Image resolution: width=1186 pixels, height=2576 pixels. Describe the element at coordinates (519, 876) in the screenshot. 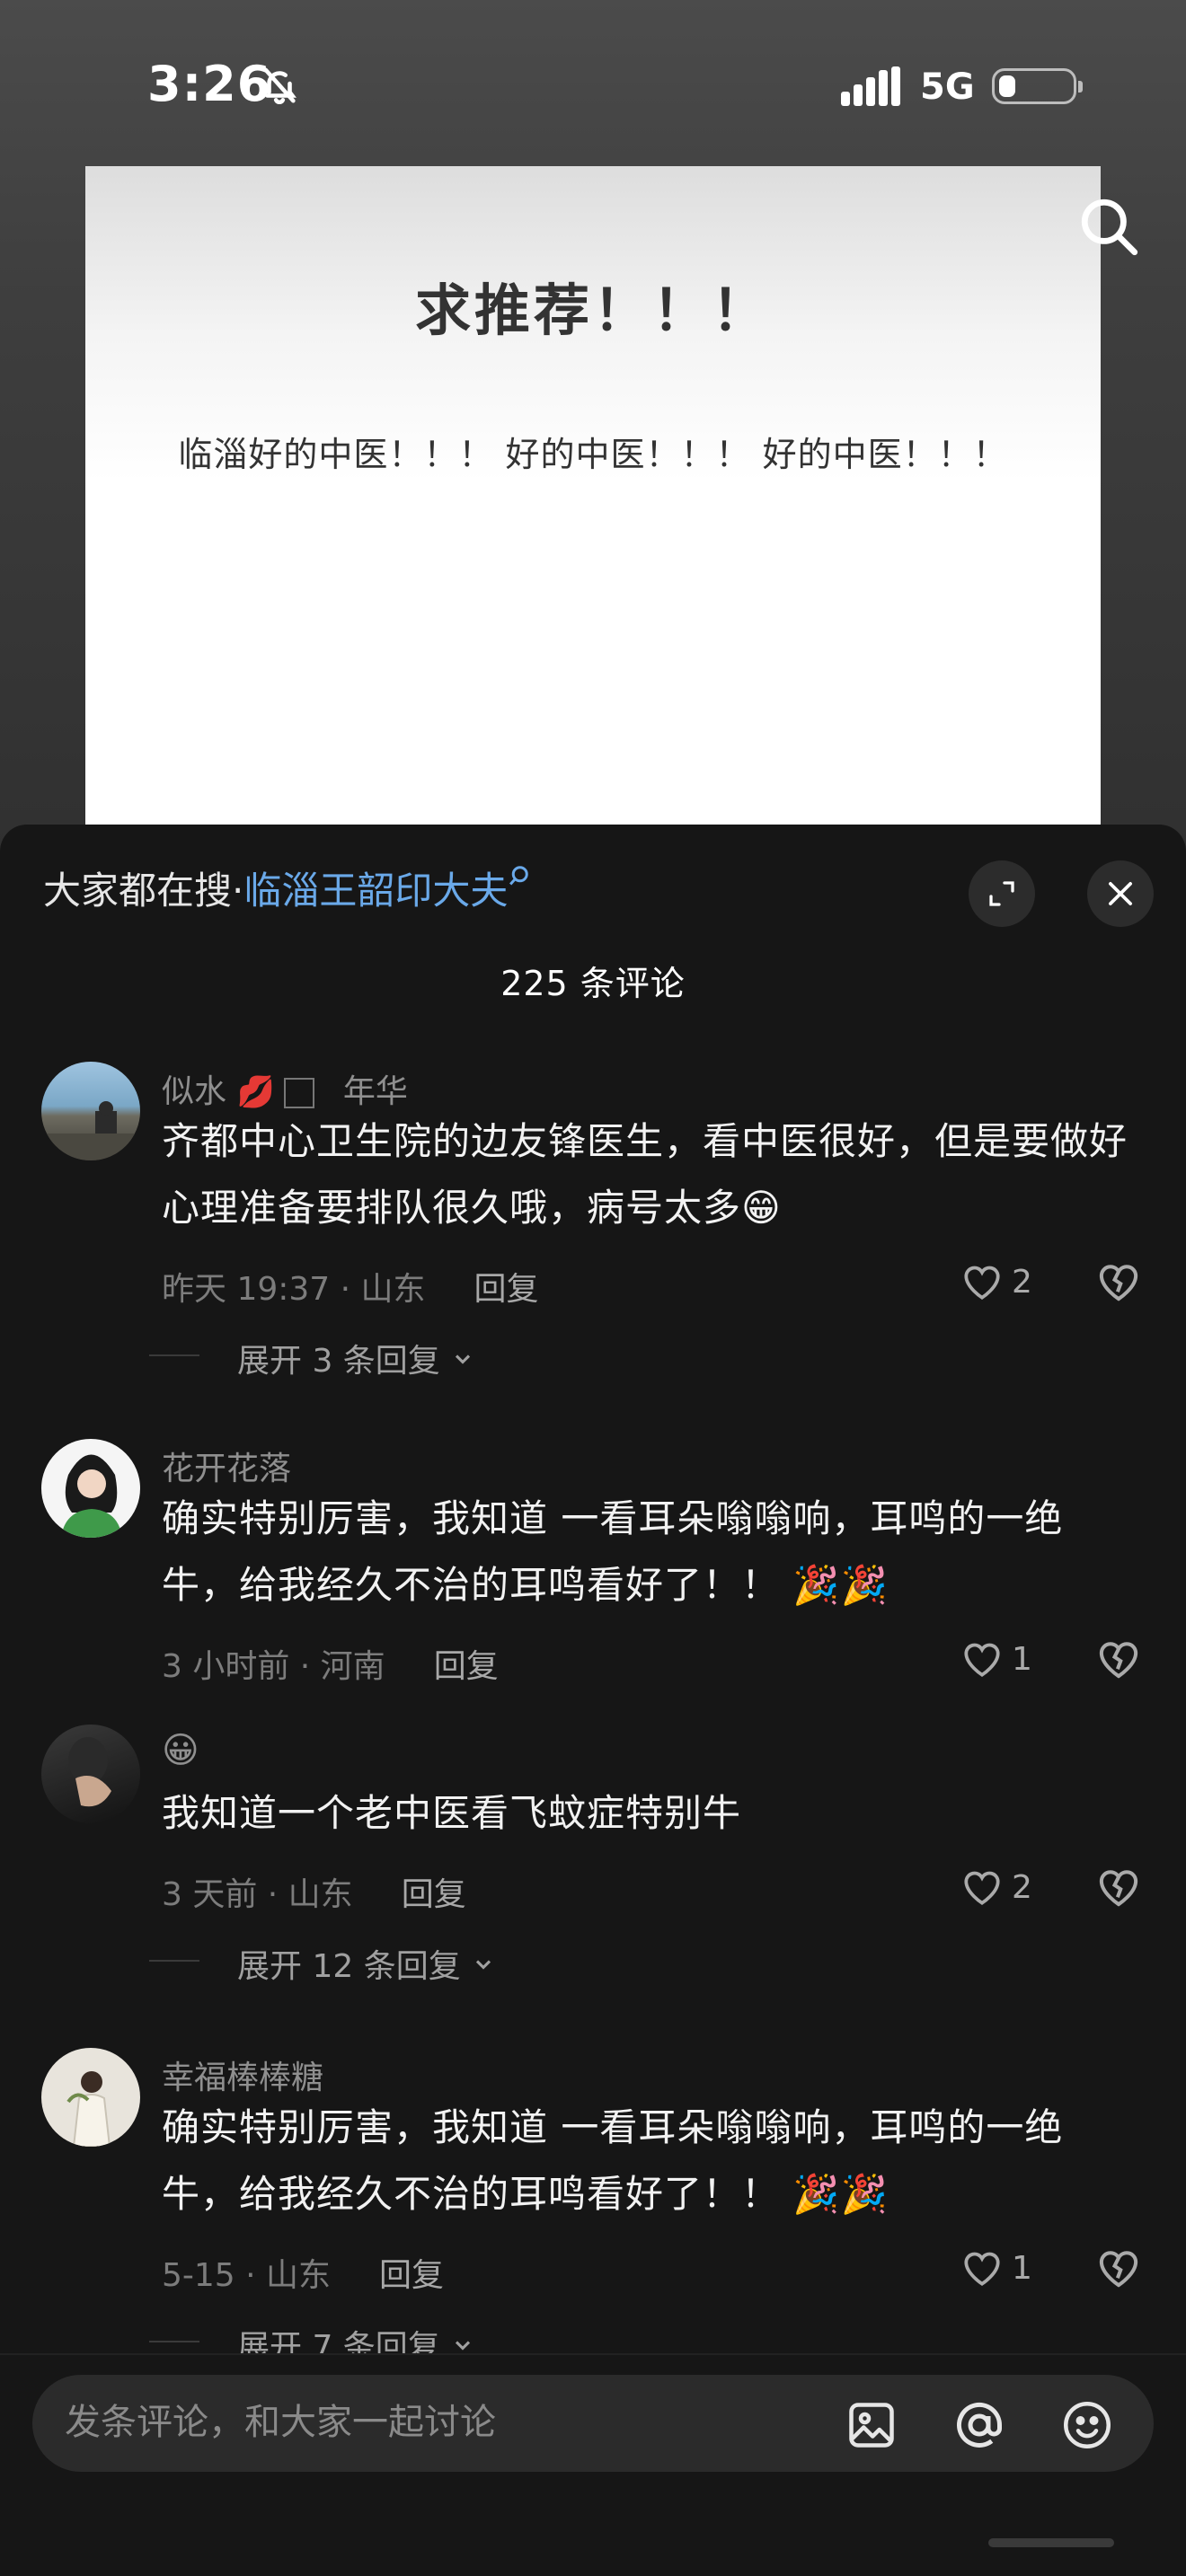

I see `mini-search-icon` at that location.